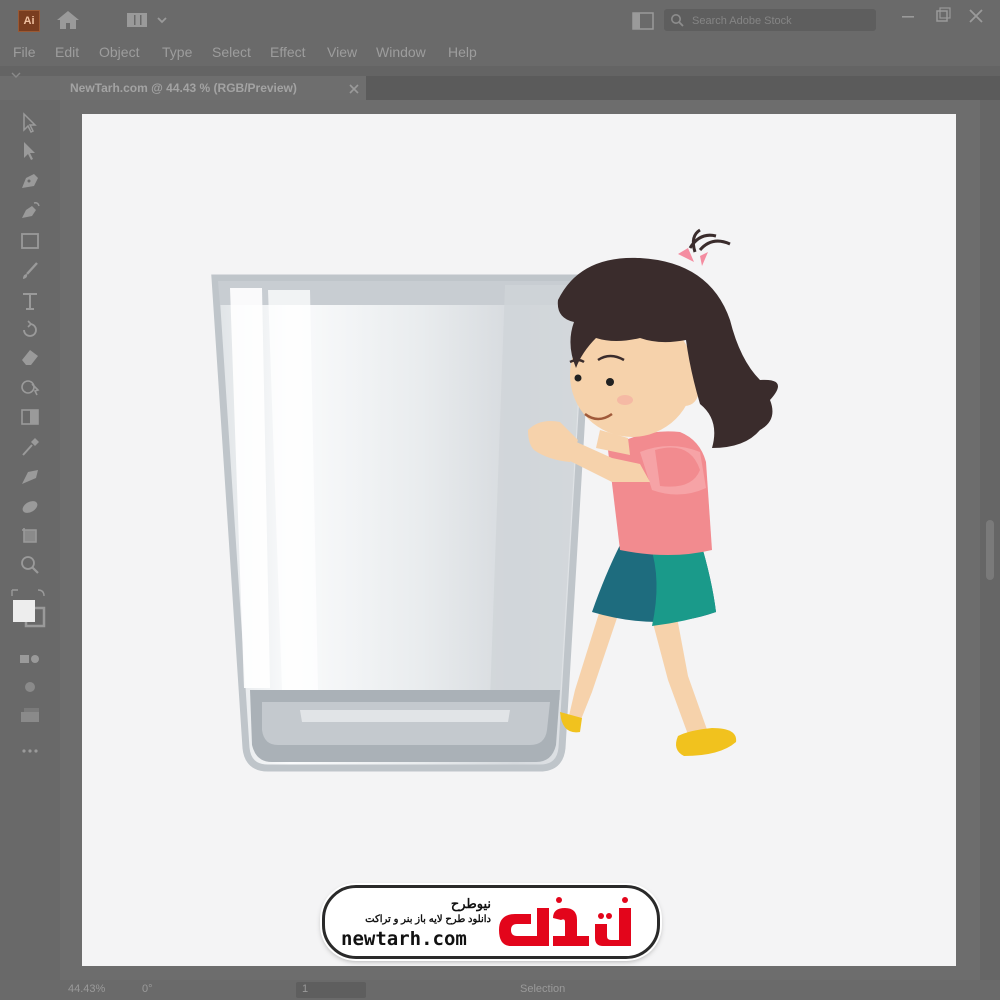  Describe the element at coordinates (288, 52) in the screenshot. I see `menu-effect: Effect` at that location.